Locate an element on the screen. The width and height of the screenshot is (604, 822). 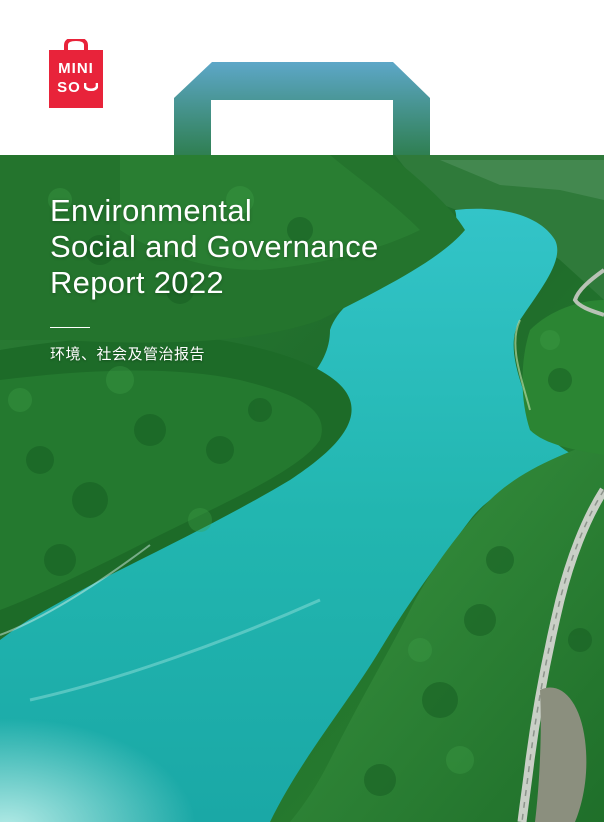
miniso-logo: MINI SO is located at coordinates (76, 73).